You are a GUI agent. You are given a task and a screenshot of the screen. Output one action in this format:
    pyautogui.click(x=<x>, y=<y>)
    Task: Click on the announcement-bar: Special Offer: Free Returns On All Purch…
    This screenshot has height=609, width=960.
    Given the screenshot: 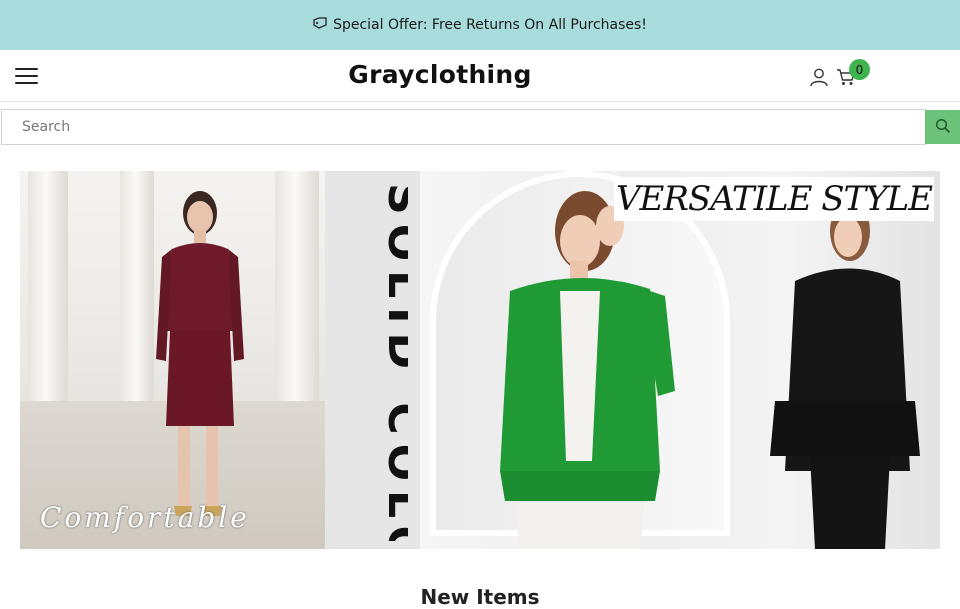 What is the action you would take?
    pyautogui.click(x=480, y=25)
    